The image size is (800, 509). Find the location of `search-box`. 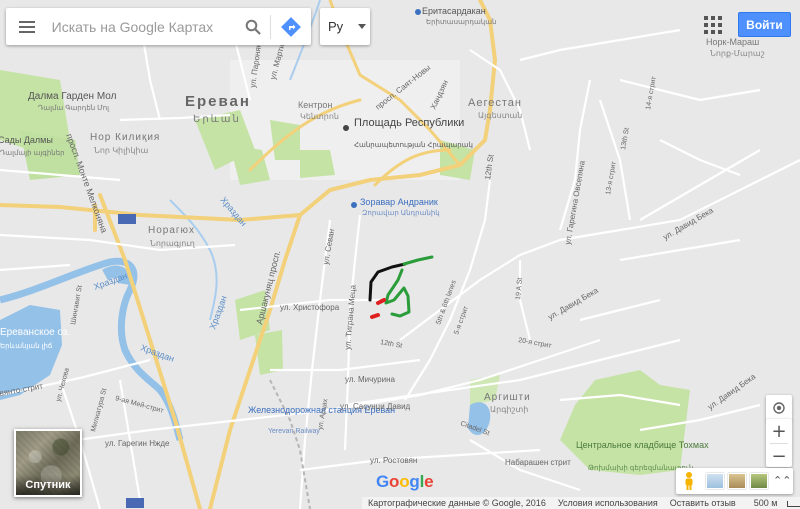

search-box is located at coordinates (158, 26).